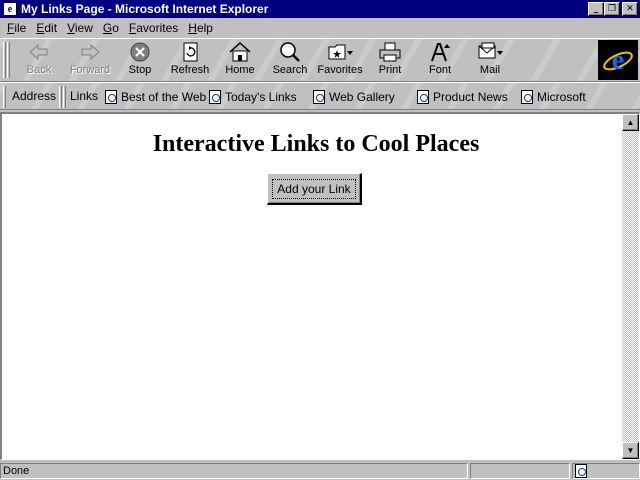  What do you see at coordinates (140, 52) in the screenshot?
I see `stop-icon` at bounding box center [140, 52].